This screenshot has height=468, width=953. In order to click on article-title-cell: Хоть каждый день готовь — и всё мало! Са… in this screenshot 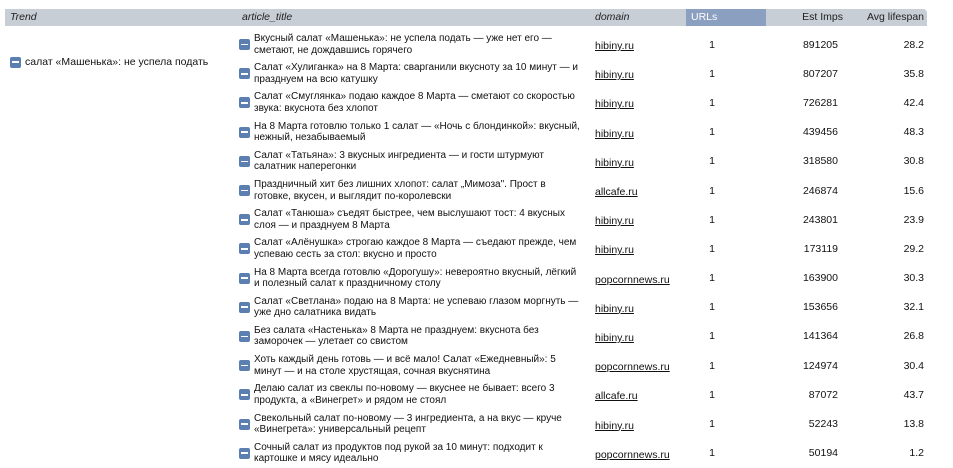, I will do `click(413, 365)`.